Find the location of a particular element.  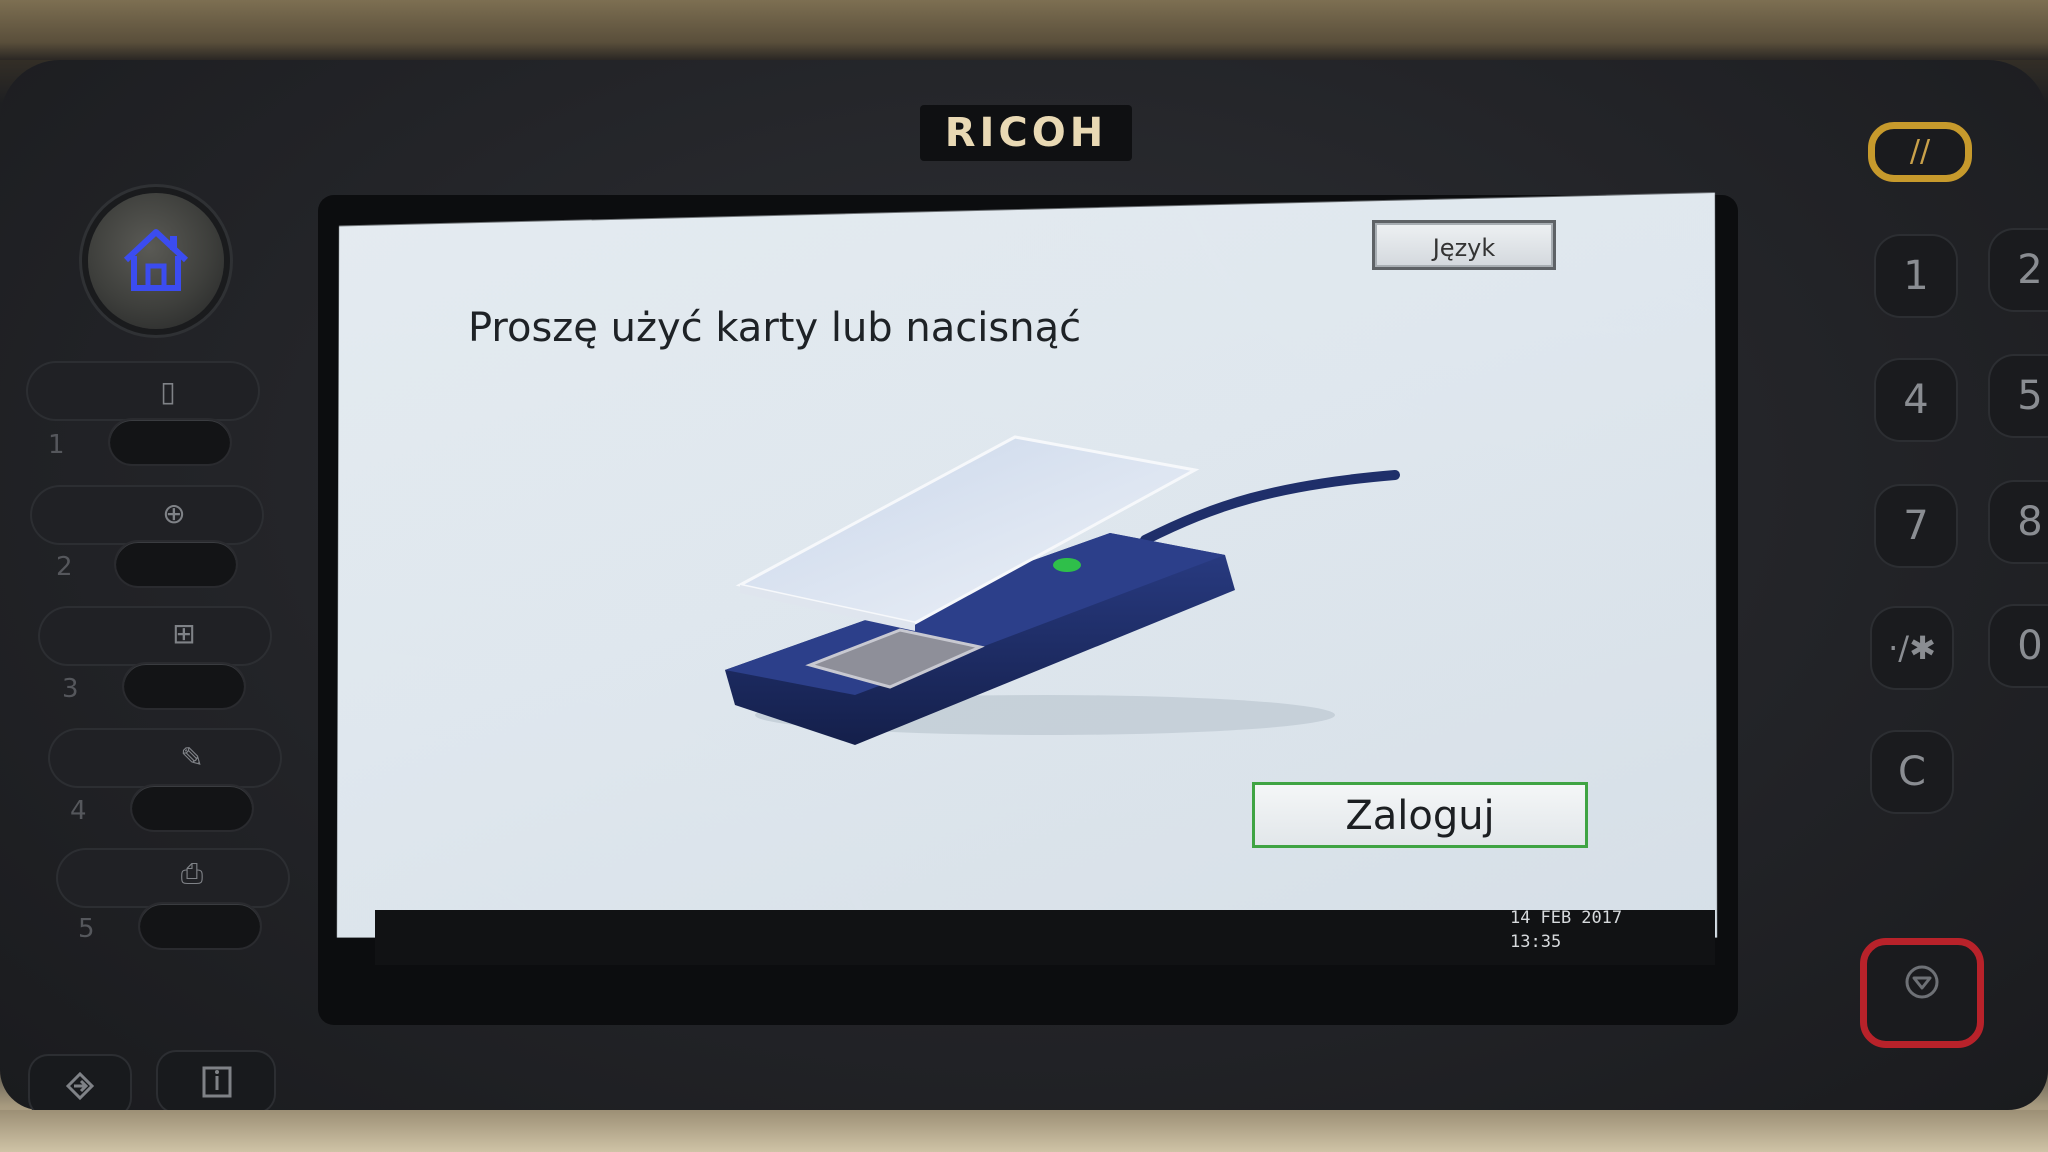

edit-icon: ✎ is located at coordinates (192, 757).